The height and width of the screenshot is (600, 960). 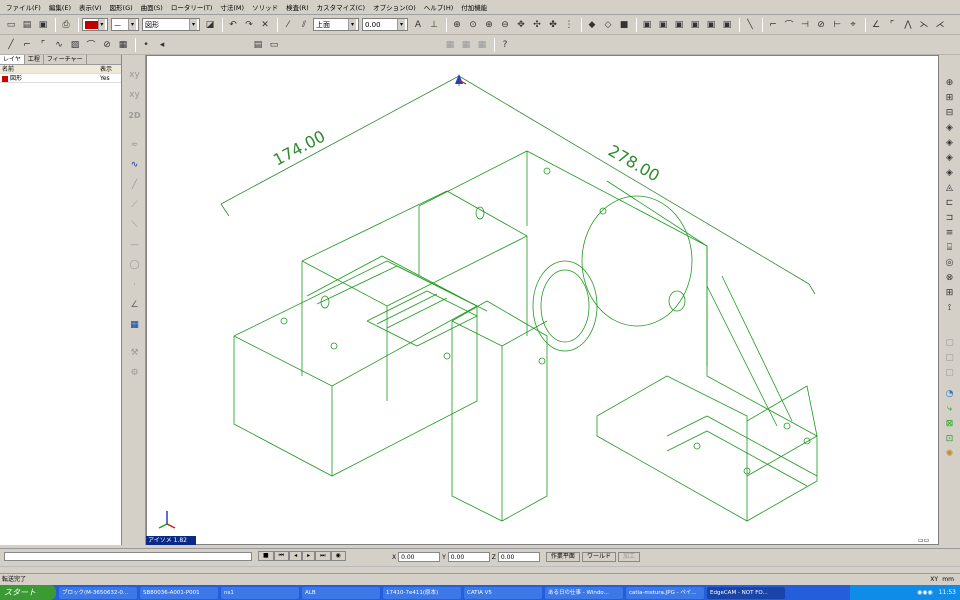 What do you see at coordinates (949, 202) in the screenshot?
I see `extrude-icon: ⊏` at bounding box center [949, 202].